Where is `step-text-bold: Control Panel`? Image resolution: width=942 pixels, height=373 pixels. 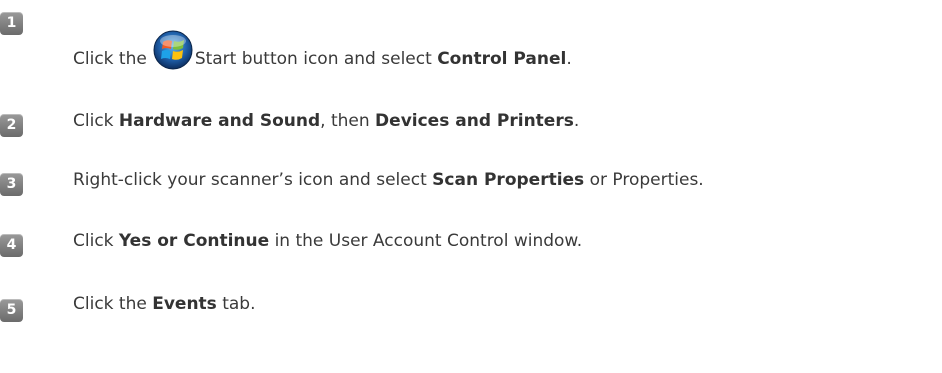
step-text-bold: Control Panel is located at coordinates (502, 59).